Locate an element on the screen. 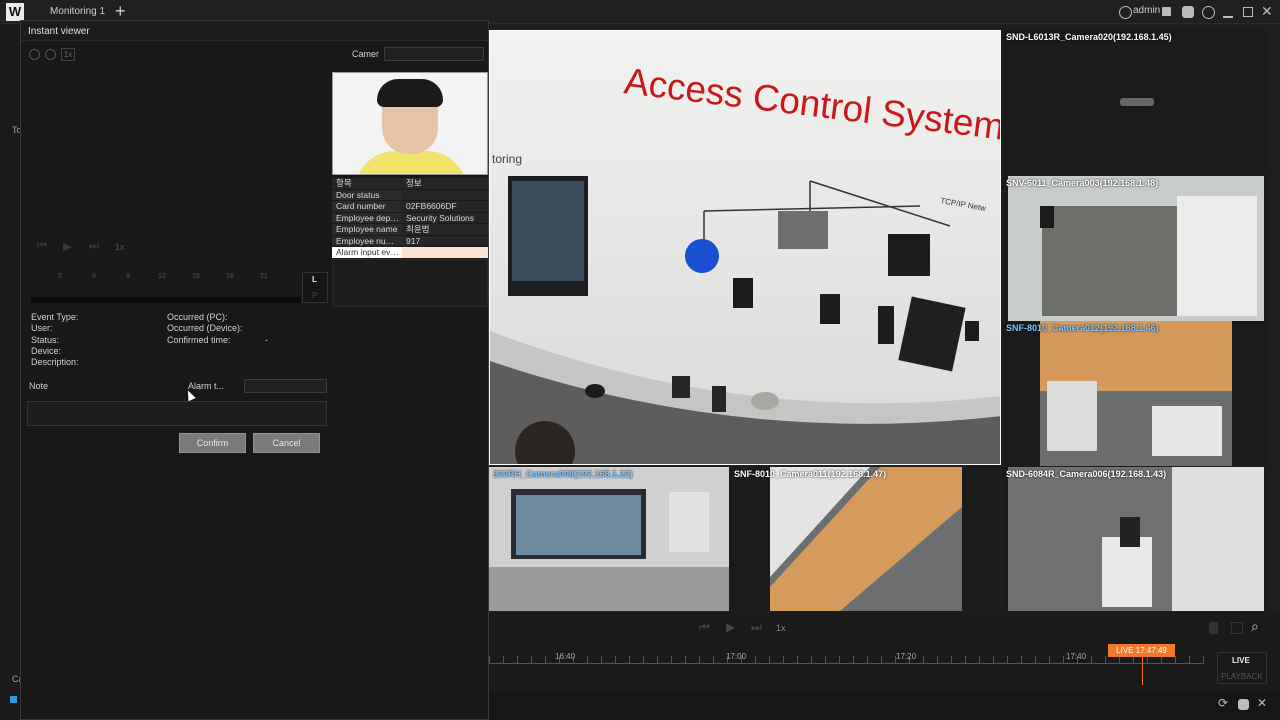  occurred-pc-label: Occurred (PC): is located at coordinates (197, 317).